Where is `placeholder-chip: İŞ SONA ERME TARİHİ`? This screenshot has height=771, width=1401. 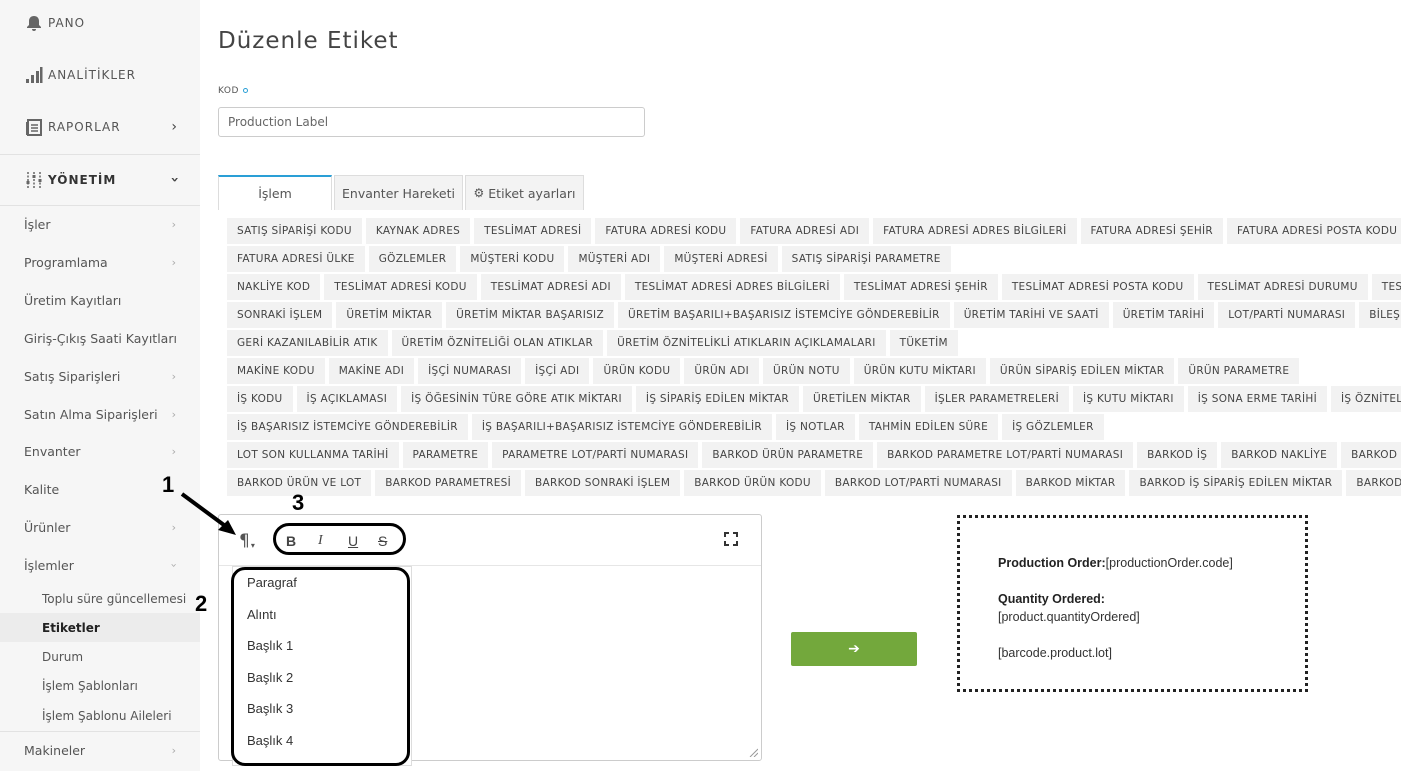
placeholder-chip: İŞ SONA ERME TARİHİ is located at coordinates (1257, 399).